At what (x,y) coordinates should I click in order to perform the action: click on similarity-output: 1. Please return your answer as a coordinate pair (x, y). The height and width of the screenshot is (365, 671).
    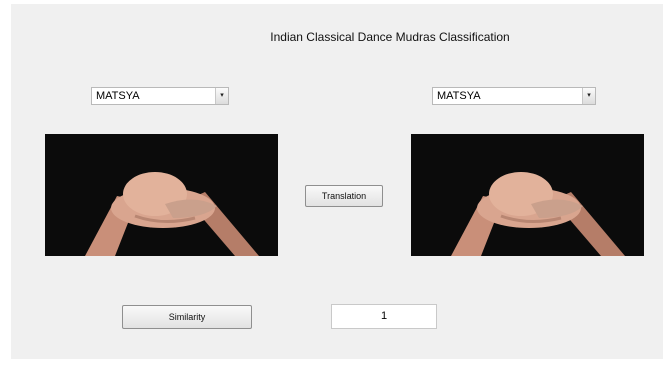
    Looking at the image, I should click on (384, 316).